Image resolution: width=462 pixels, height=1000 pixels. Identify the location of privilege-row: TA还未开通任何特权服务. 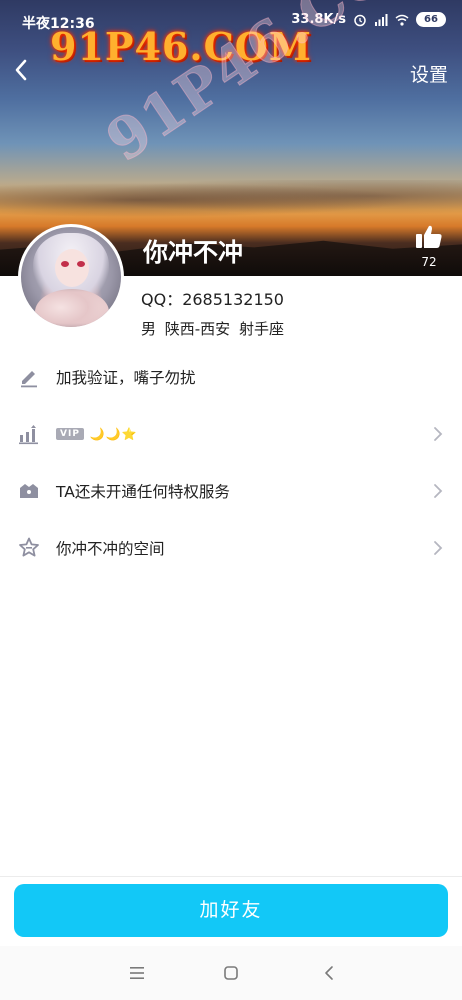
(231, 490).